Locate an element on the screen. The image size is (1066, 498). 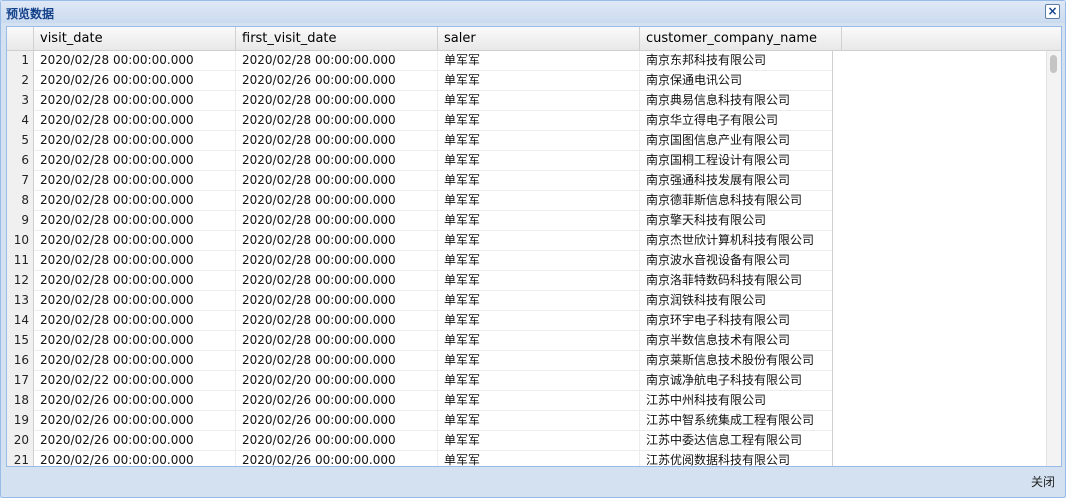
customer-company-name-cell: 南京典易信息科技有限公司 is located at coordinates (736, 101).